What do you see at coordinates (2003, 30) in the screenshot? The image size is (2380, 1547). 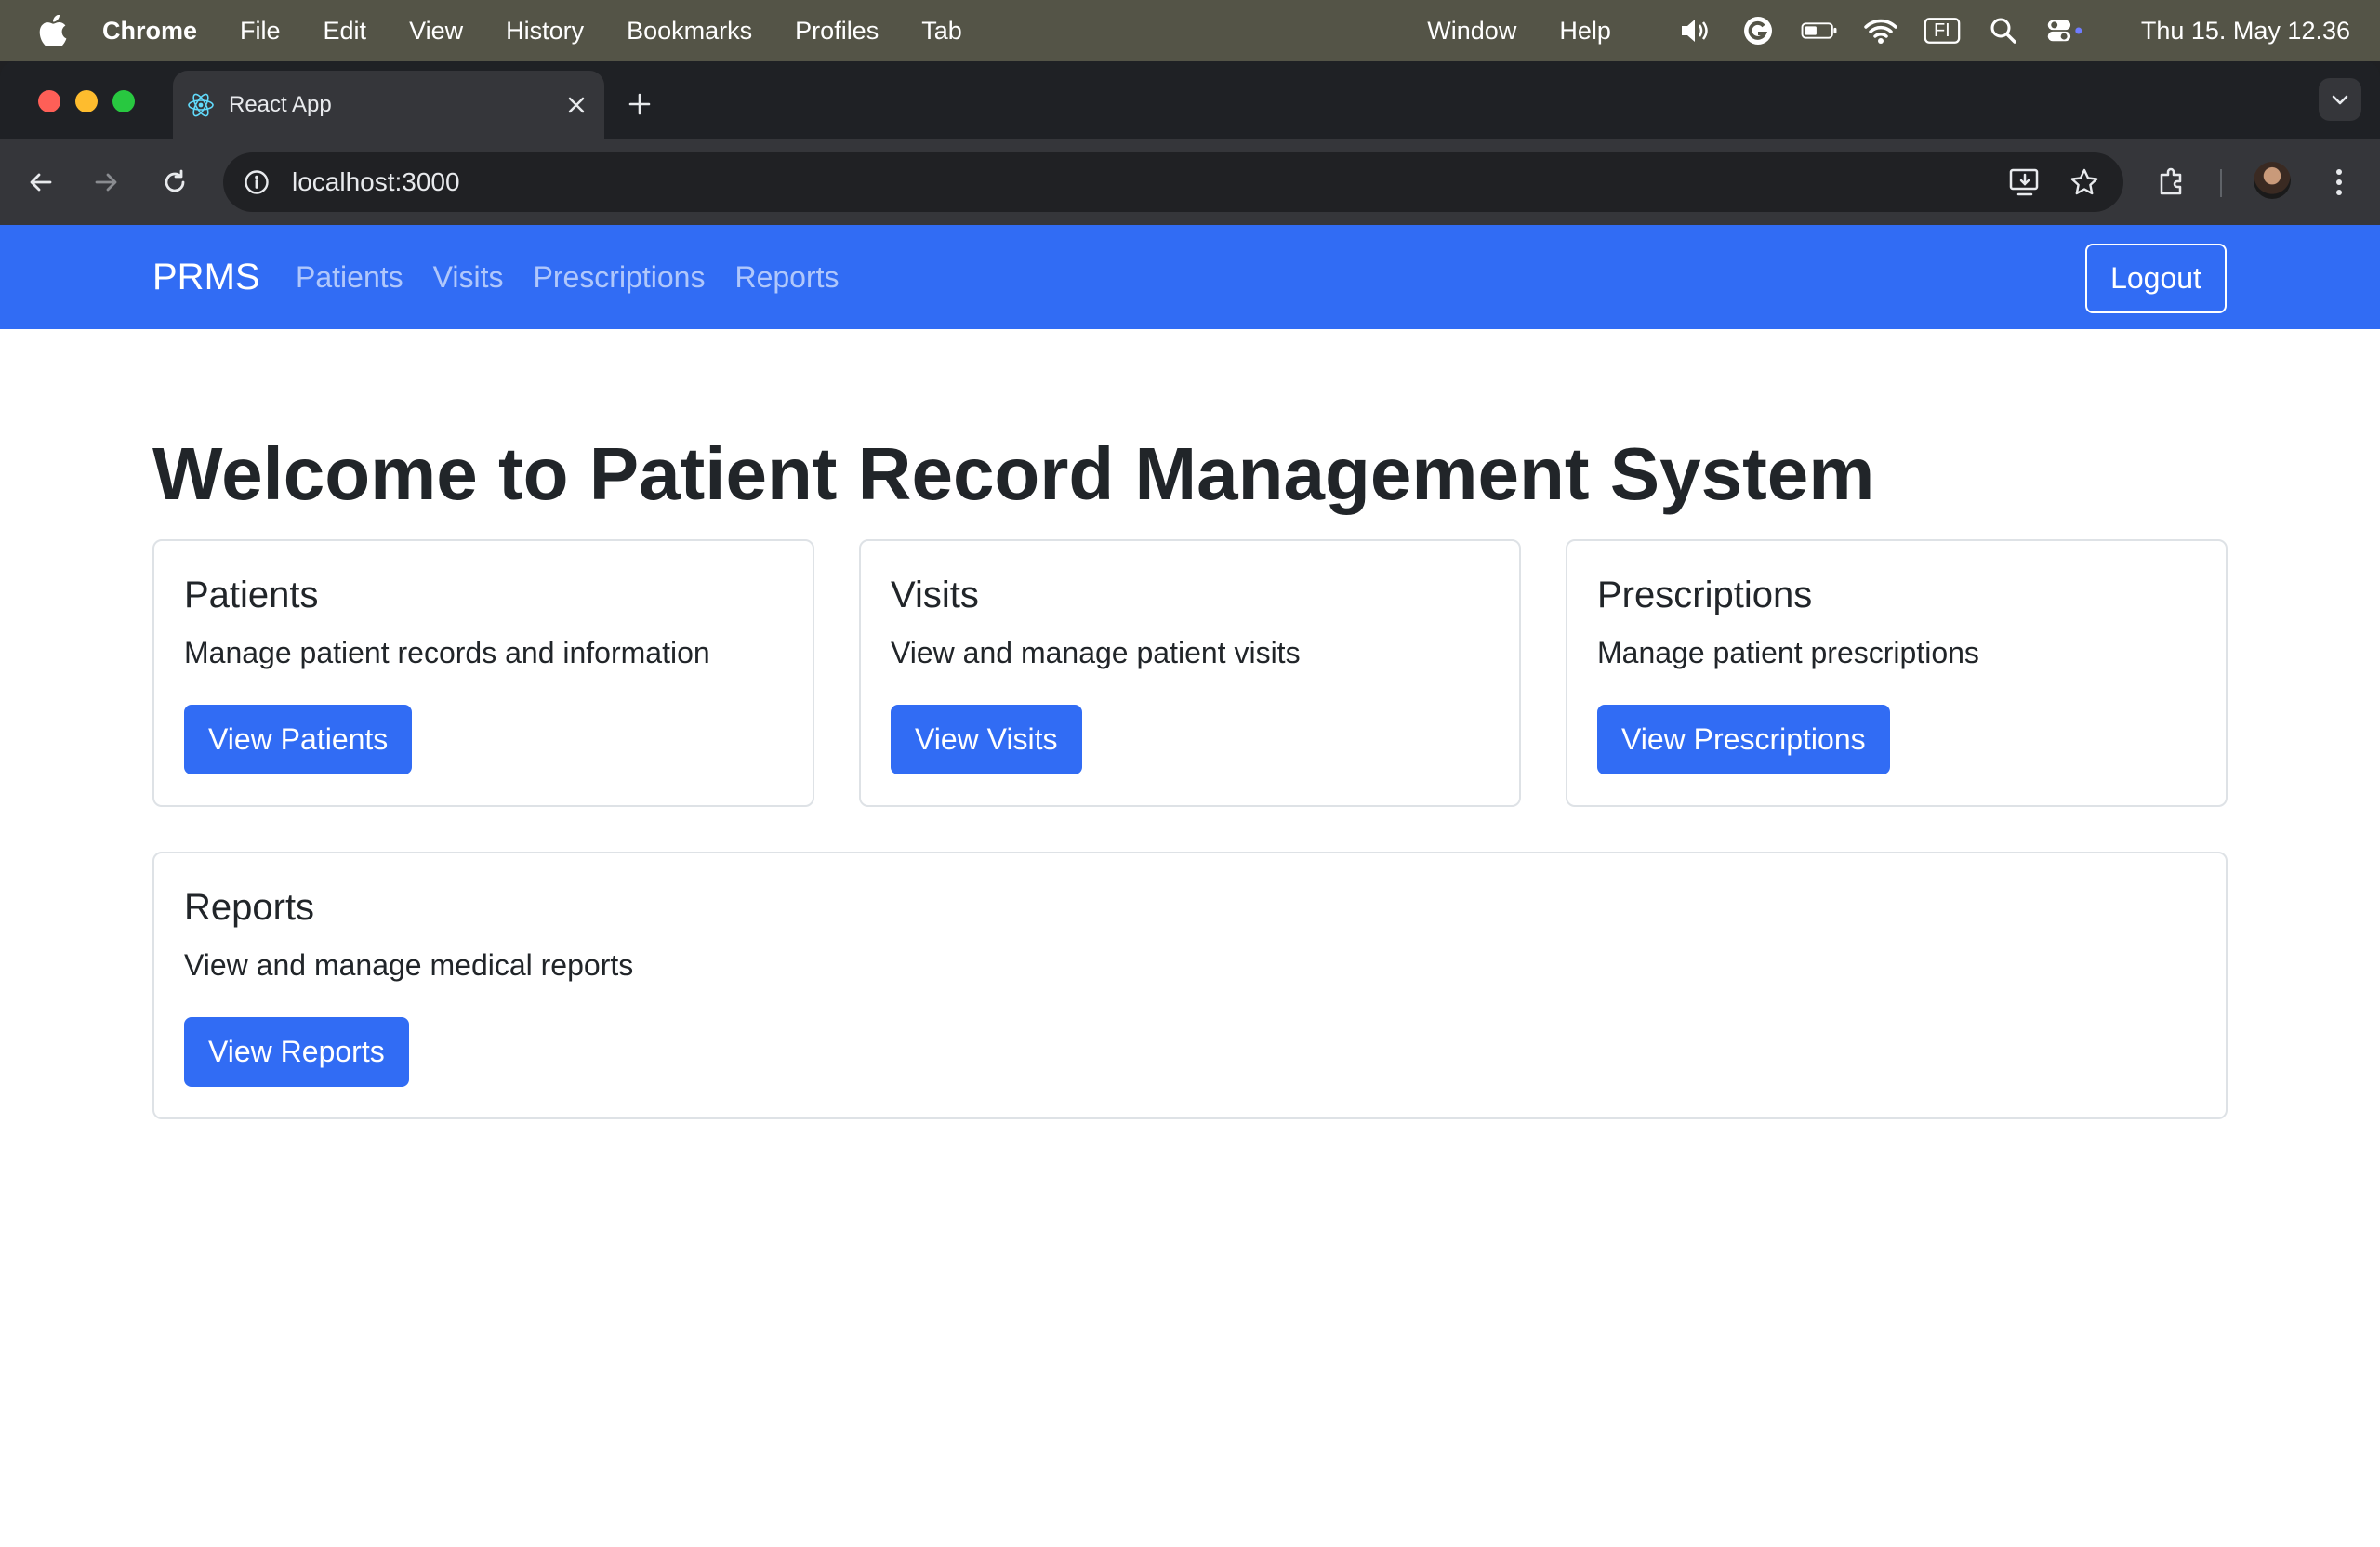 I see `spotlight-search-icon` at bounding box center [2003, 30].